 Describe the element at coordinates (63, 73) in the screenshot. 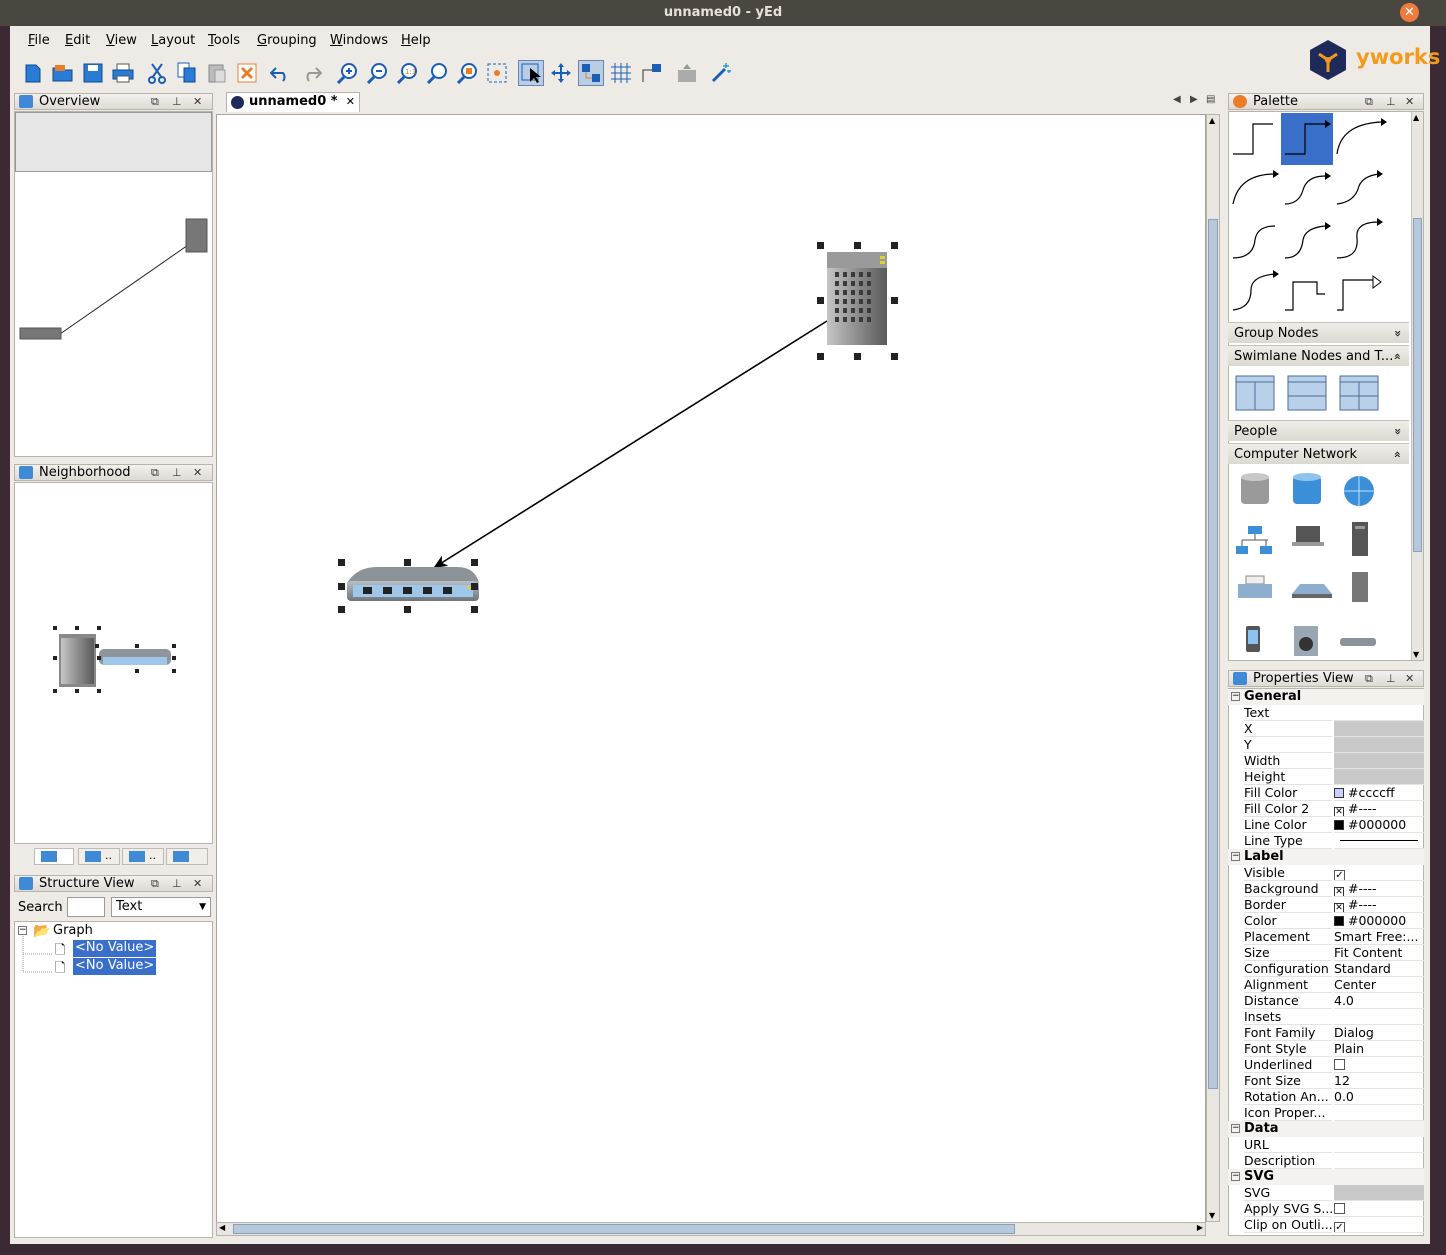

I see `open-folder-icon` at that location.